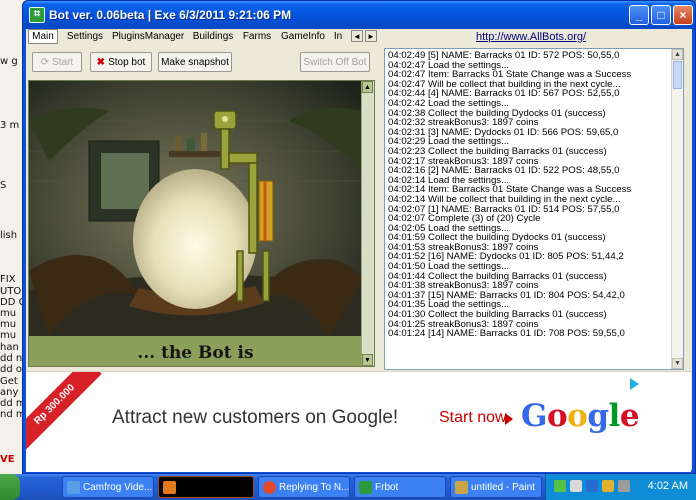 Image resolution: width=696 pixels, height=500 pixels. I want to click on chrome-icon, so click(269, 487).